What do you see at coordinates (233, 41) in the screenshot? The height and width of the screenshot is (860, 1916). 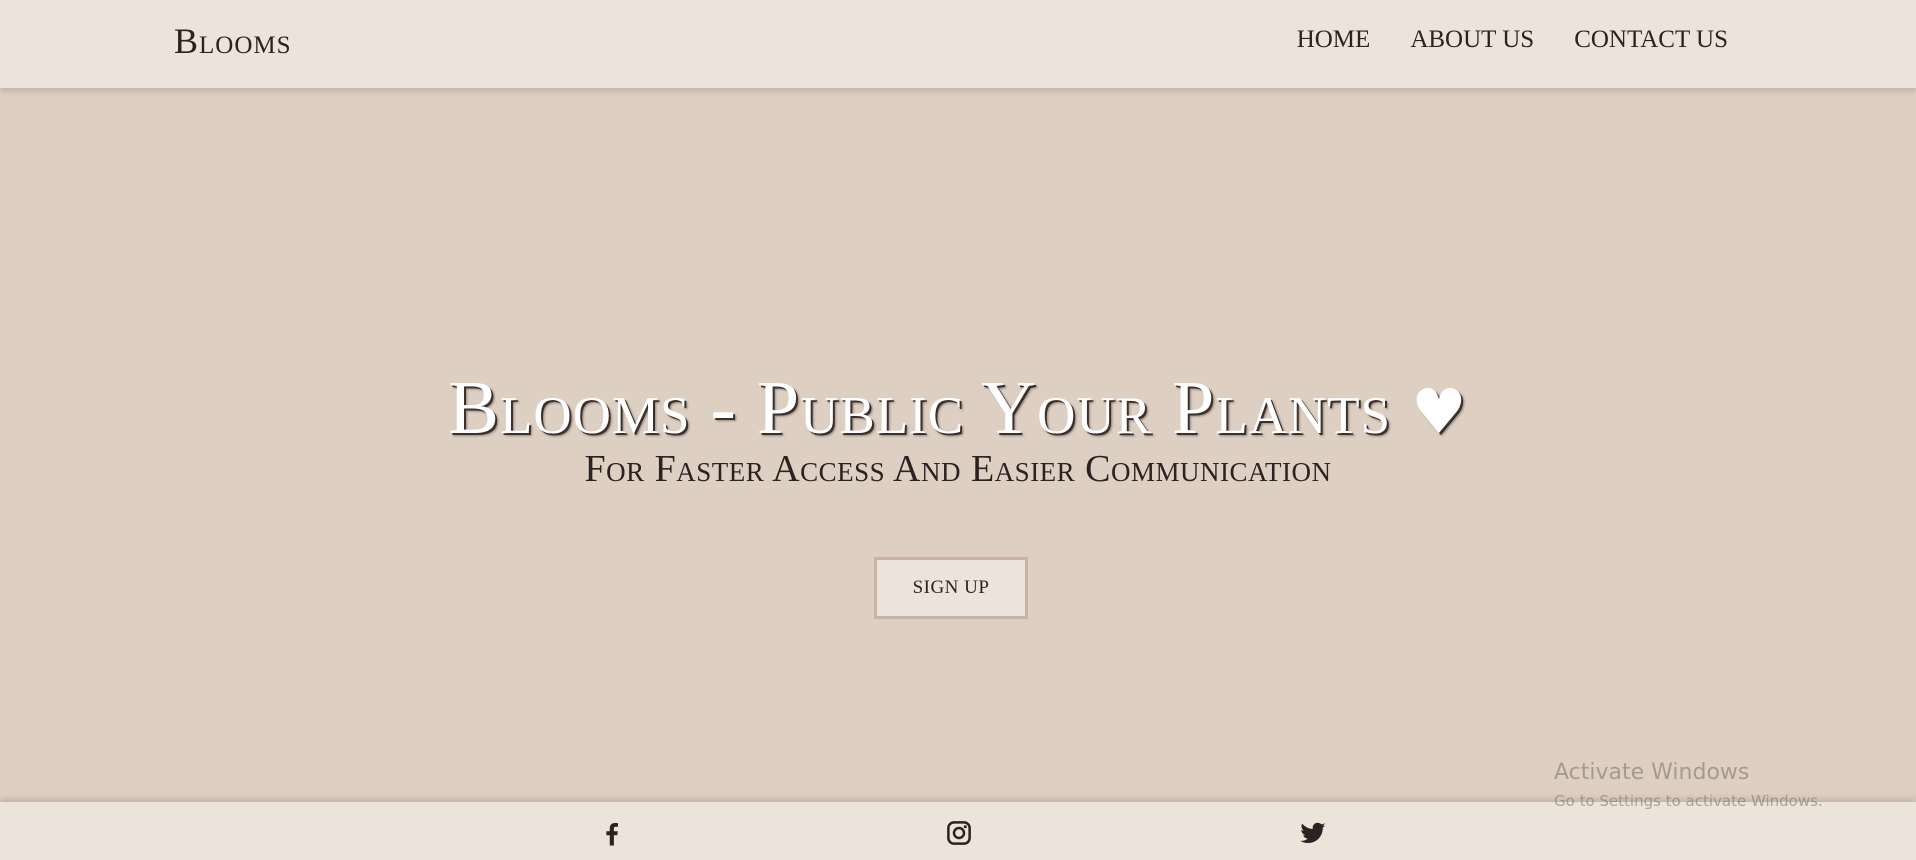 I see `brand-logo: Blooms` at bounding box center [233, 41].